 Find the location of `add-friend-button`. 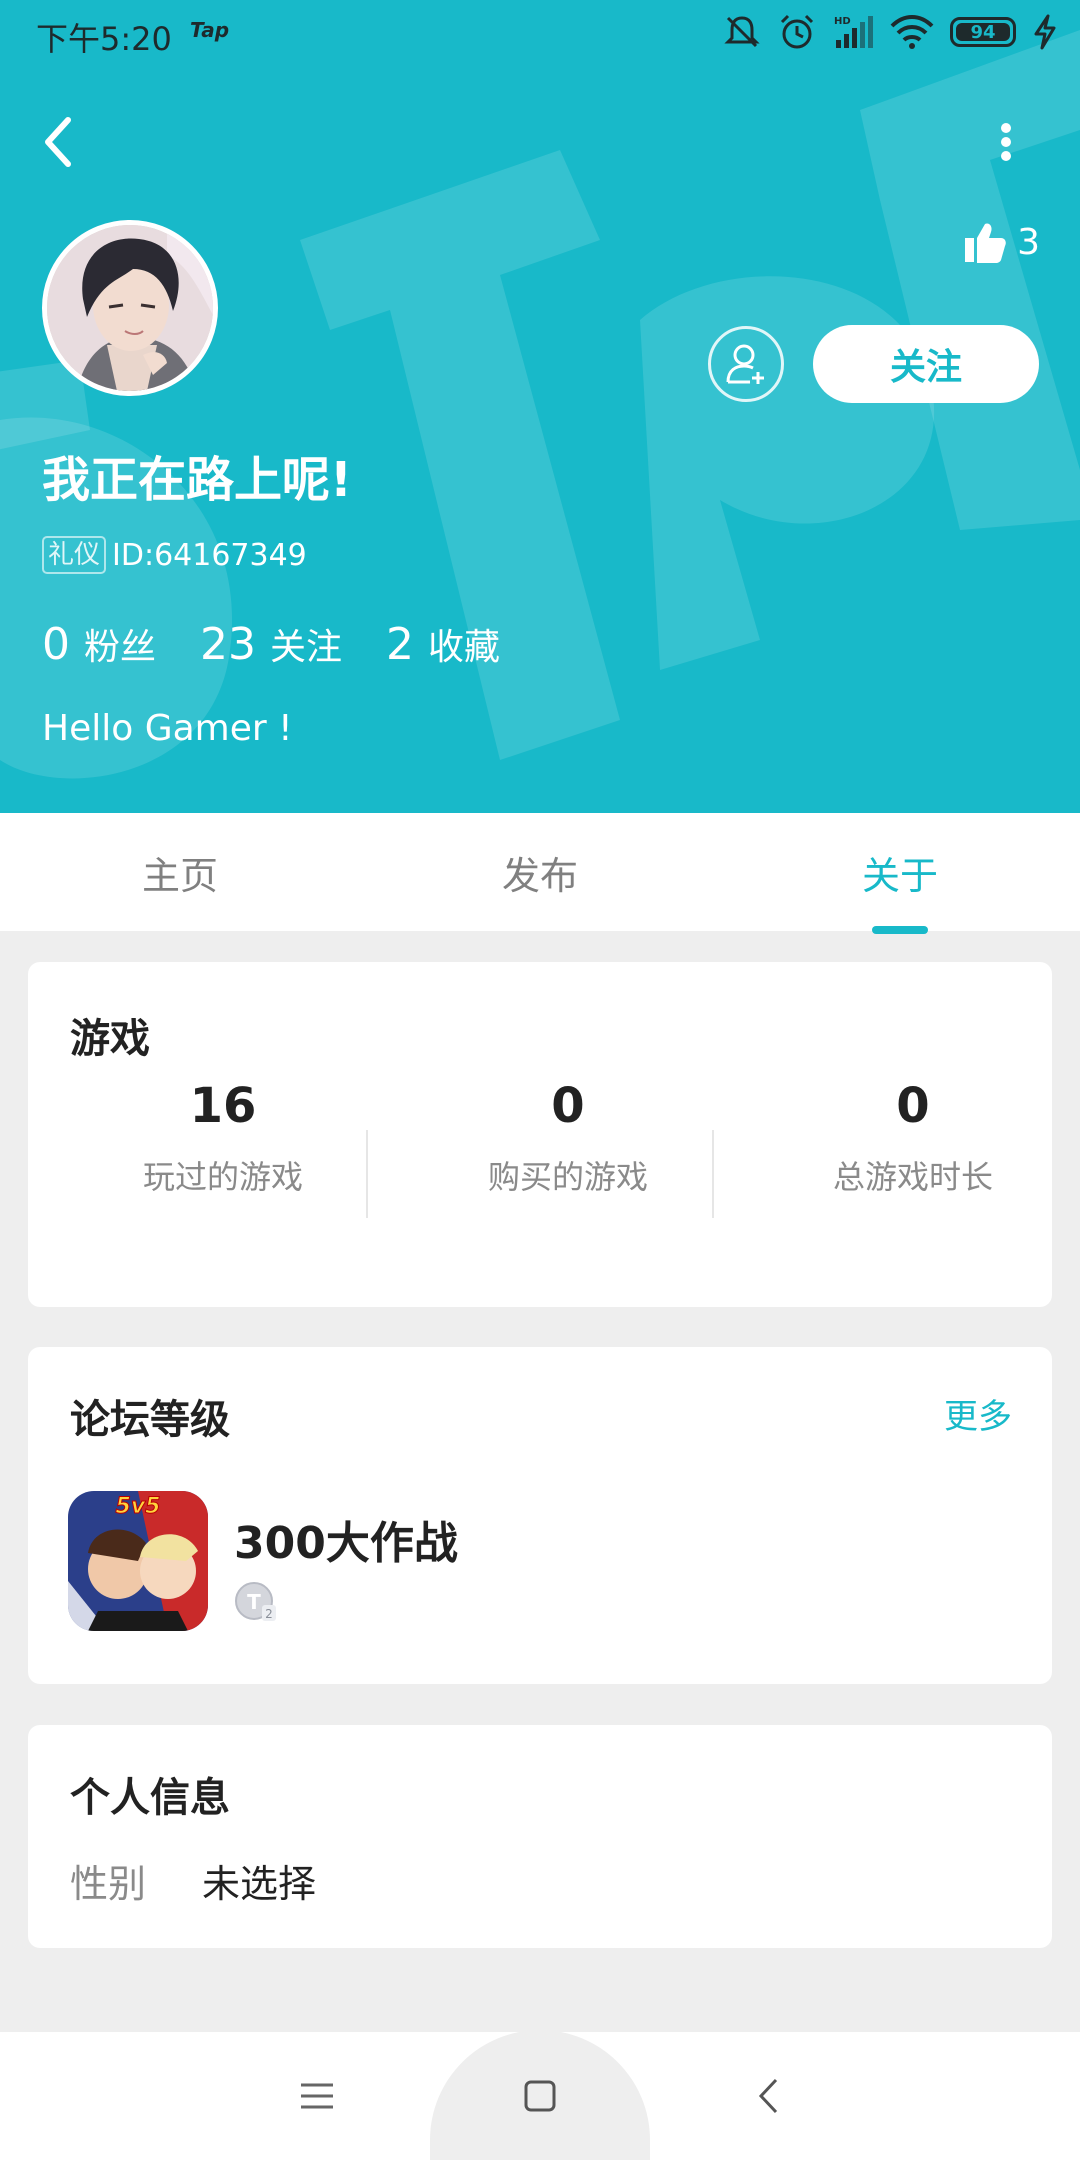

add-friend-button is located at coordinates (746, 364).